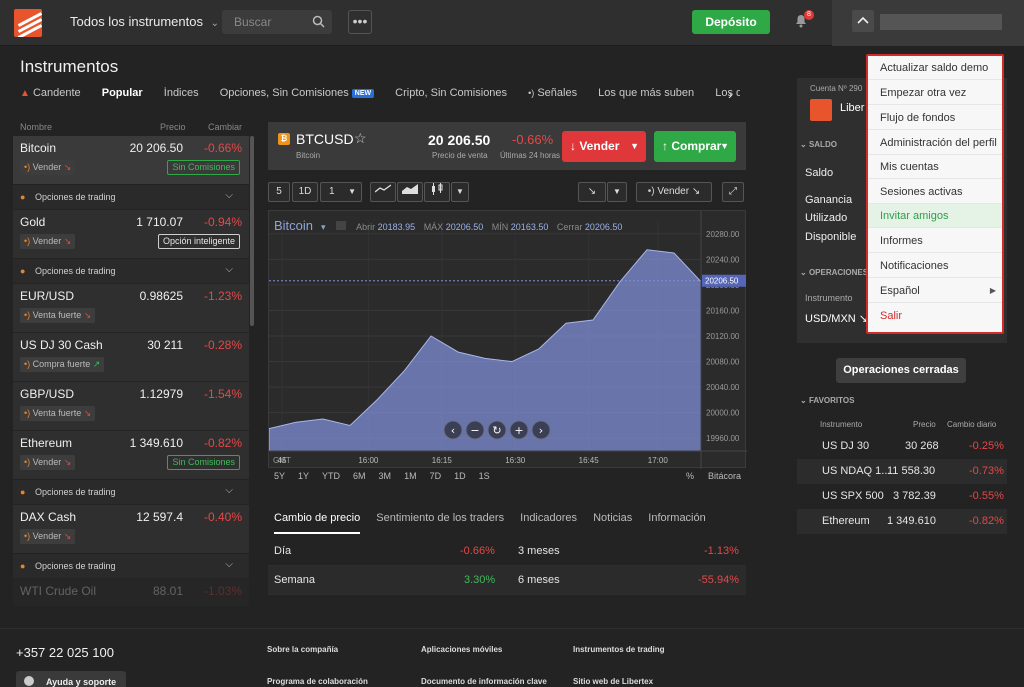  I want to click on menu-item-logout: Salir, so click(935, 316).